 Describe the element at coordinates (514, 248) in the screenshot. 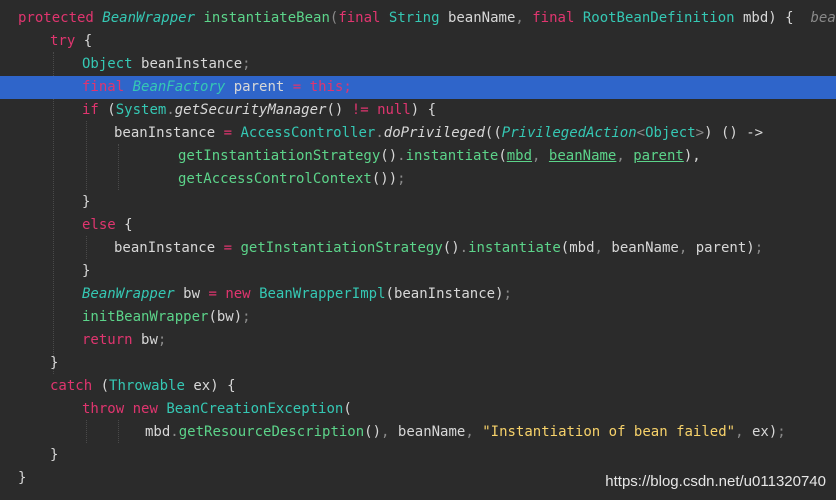

I see `method-name: instantiate` at that location.